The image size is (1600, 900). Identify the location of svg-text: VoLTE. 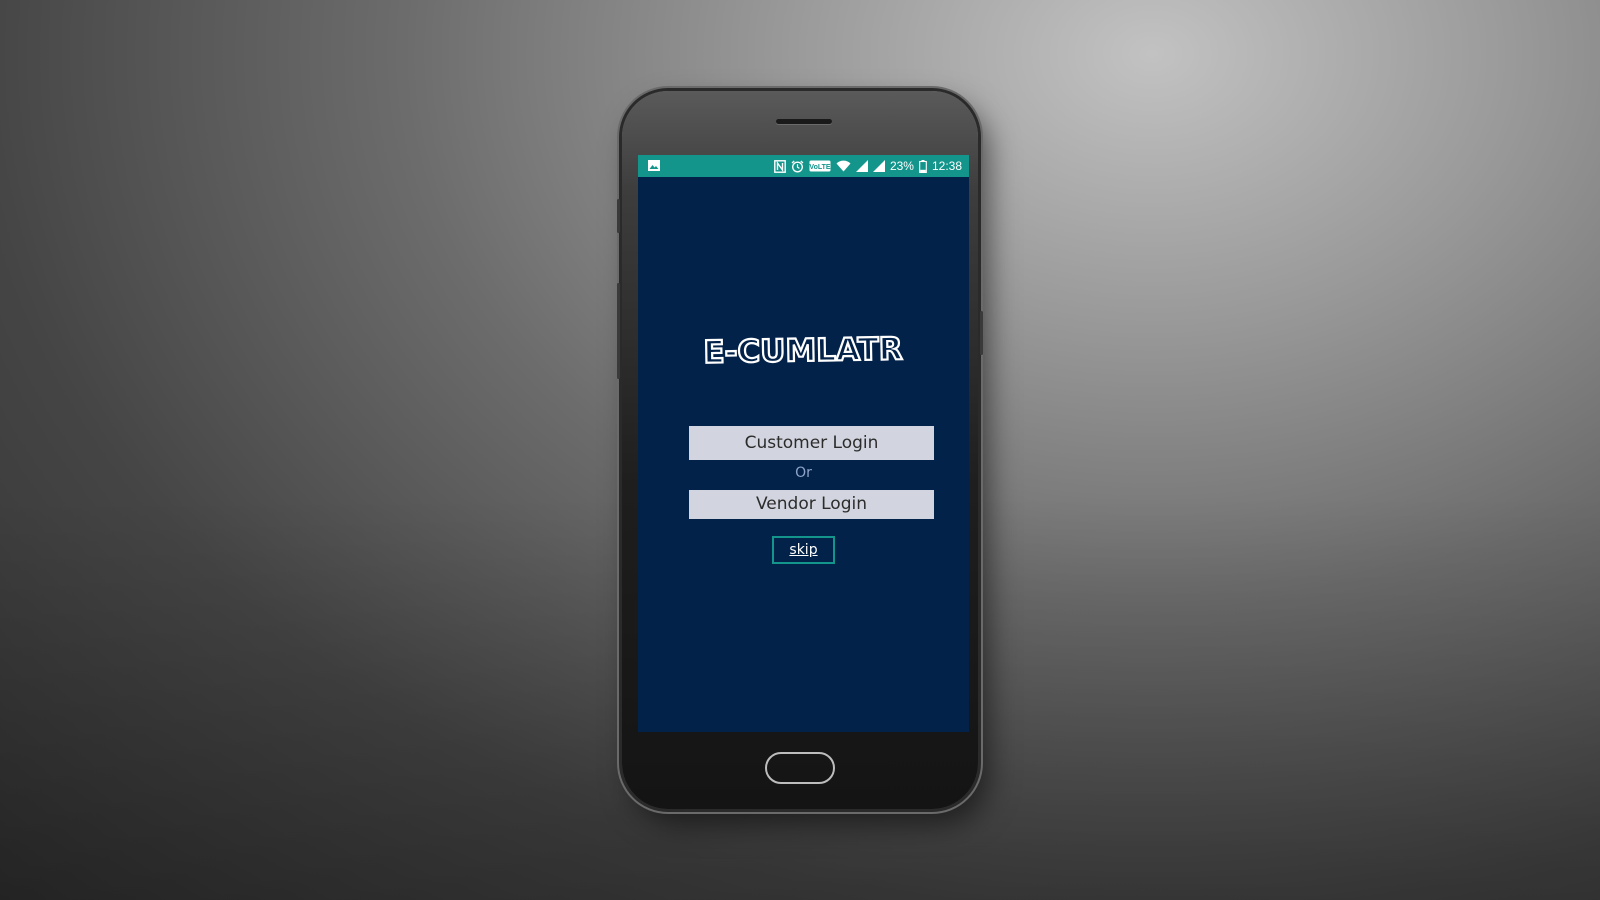
(819, 167).